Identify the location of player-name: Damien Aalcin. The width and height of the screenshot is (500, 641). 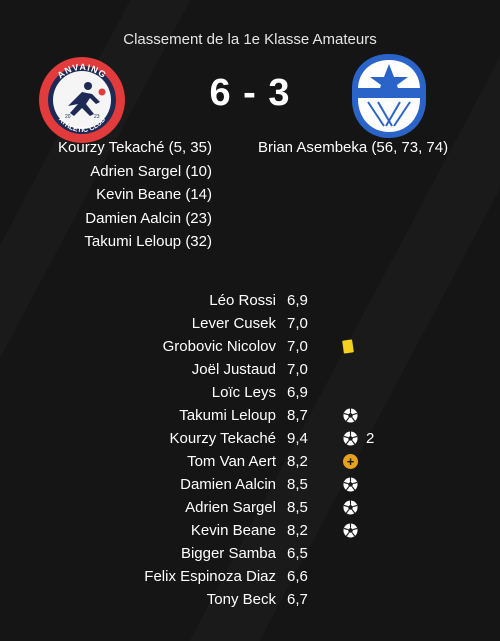
(228, 484).